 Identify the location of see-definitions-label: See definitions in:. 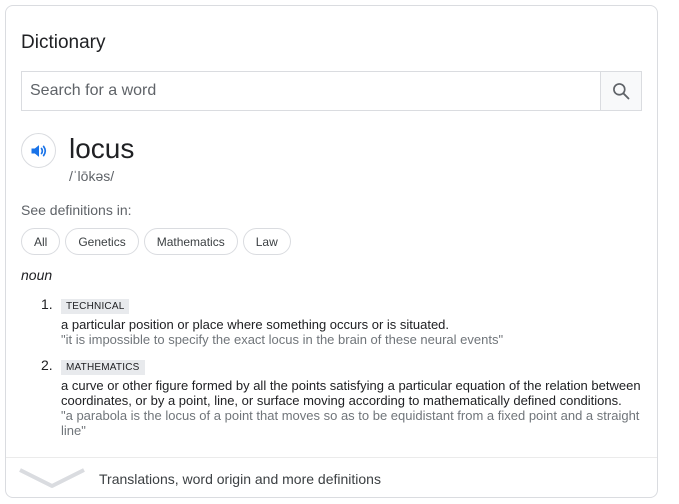
(76, 210).